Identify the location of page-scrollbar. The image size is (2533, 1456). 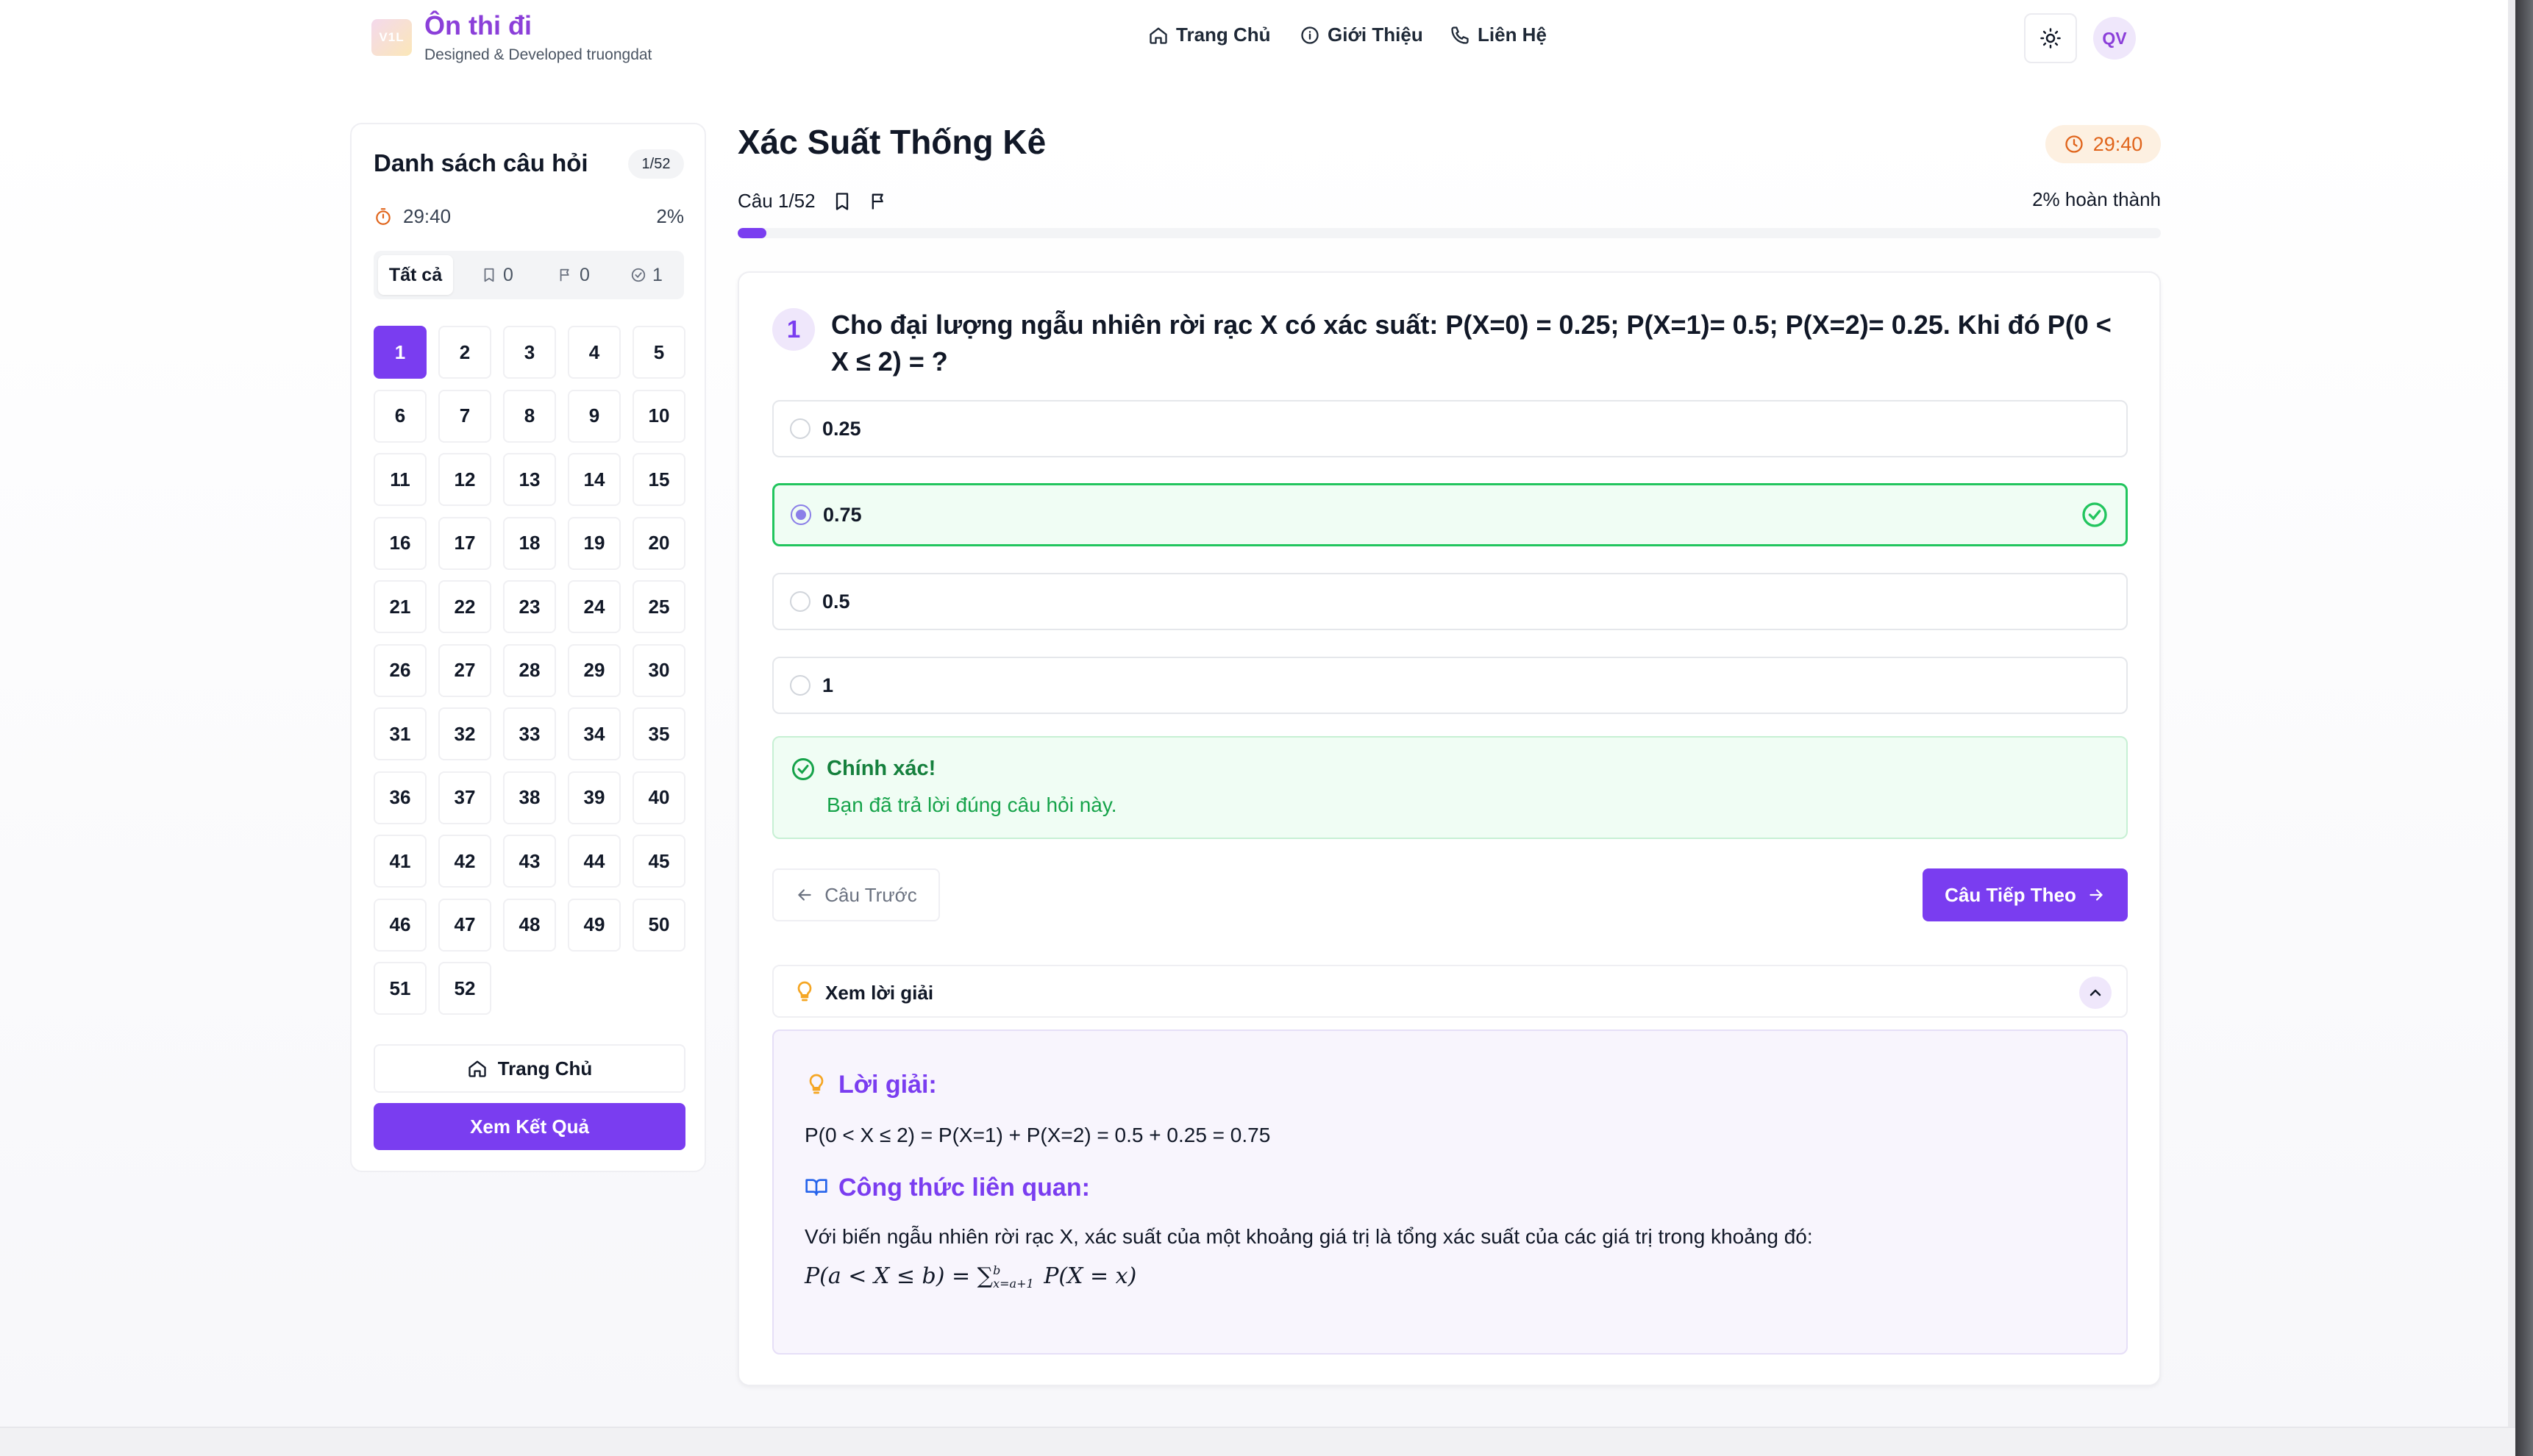
(2511, 728).